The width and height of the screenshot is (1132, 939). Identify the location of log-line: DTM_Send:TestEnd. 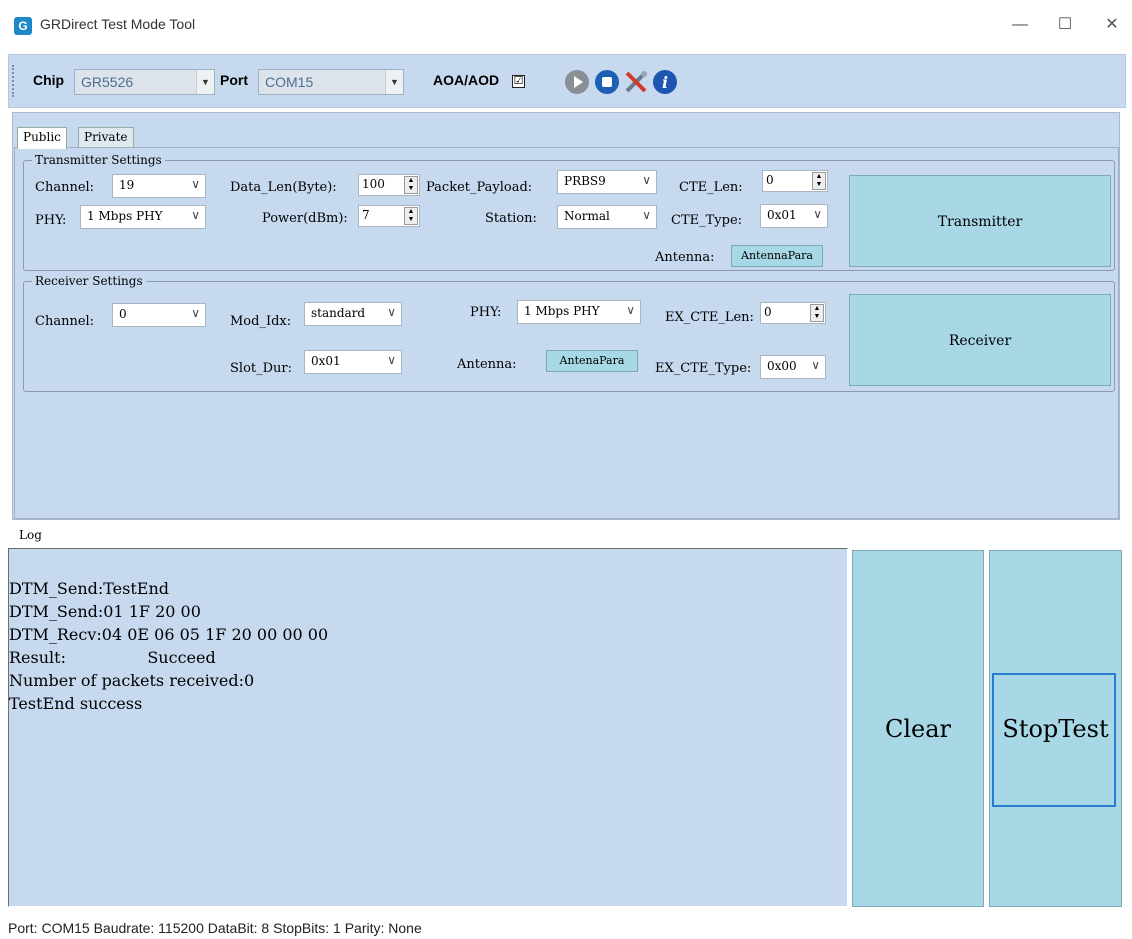
(89, 588).